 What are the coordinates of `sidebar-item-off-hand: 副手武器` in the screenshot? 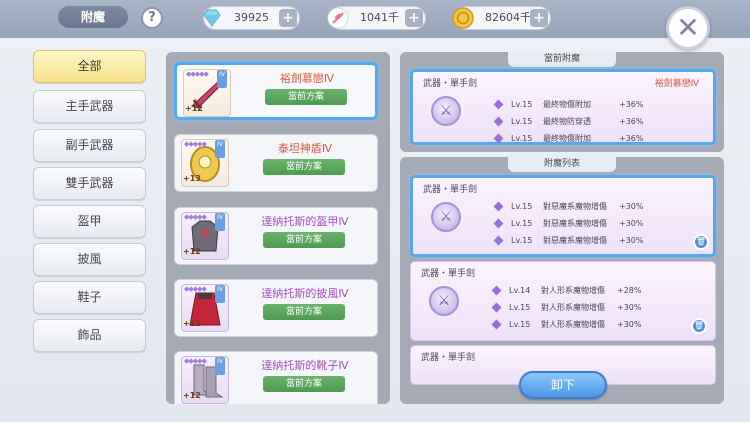 It's located at (89, 145).